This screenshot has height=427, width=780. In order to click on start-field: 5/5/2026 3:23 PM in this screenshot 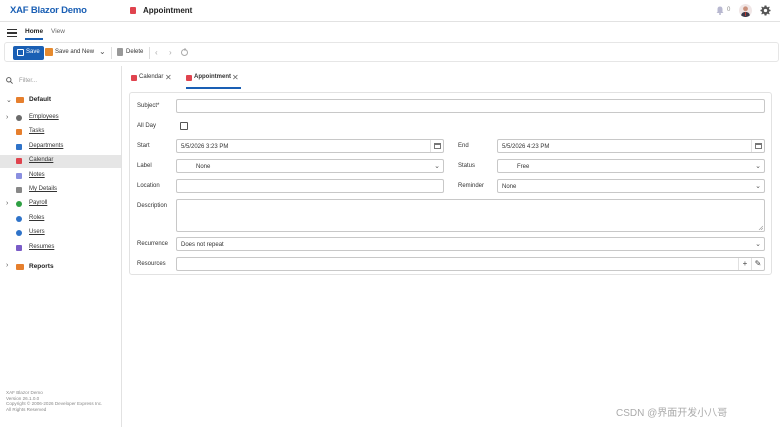, I will do `click(310, 146)`.